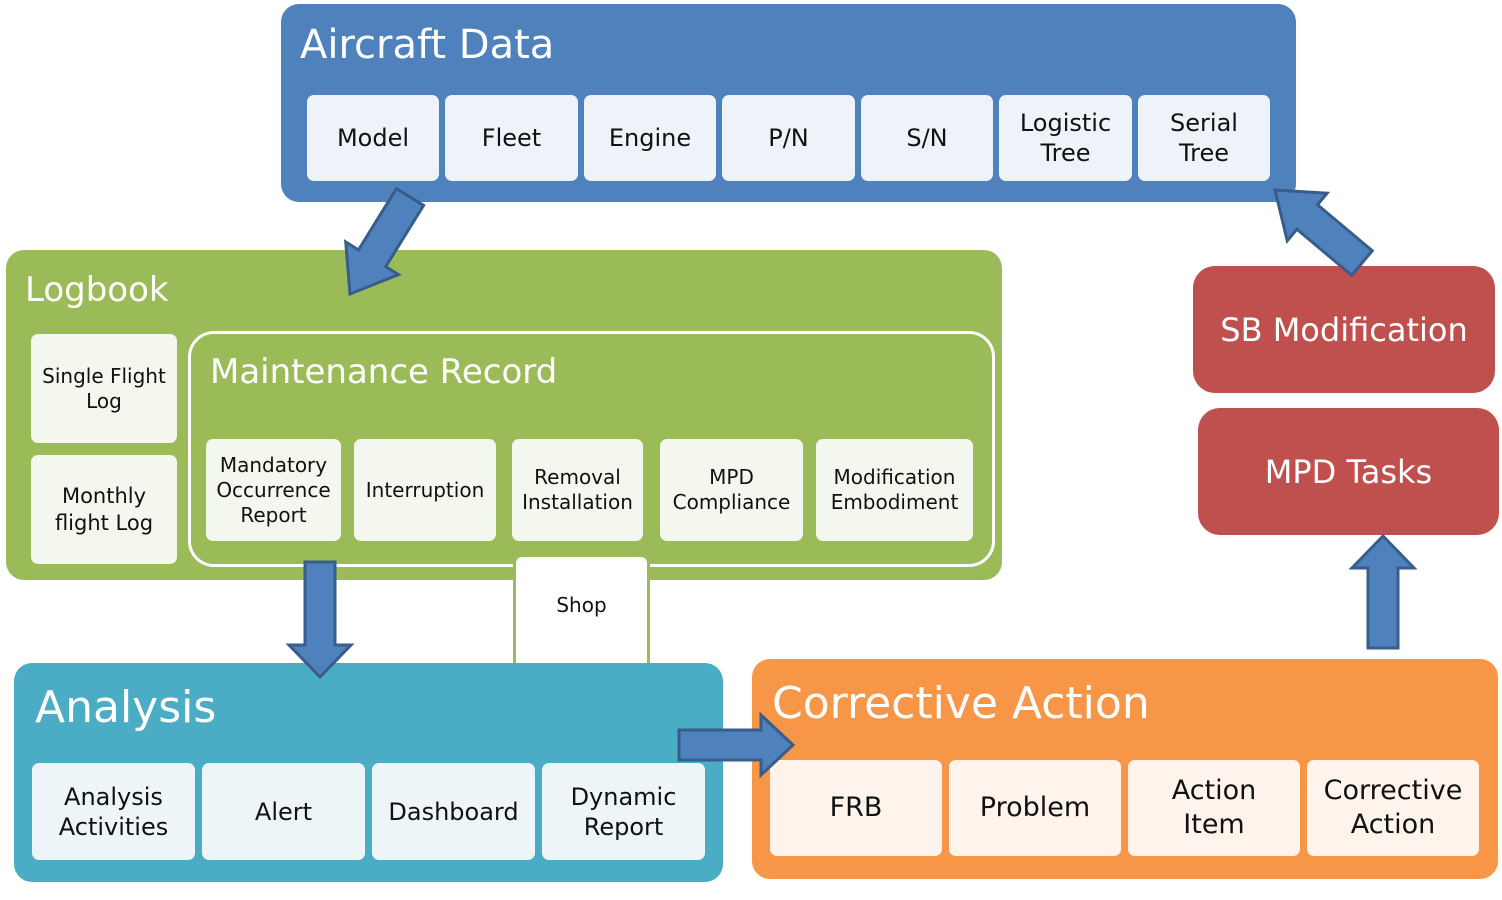 The image size is (1502, 900). Describe the element at coordinates (1383, 591) in the screenshot. I see `arrow-corrective-to-mpd` at that location.